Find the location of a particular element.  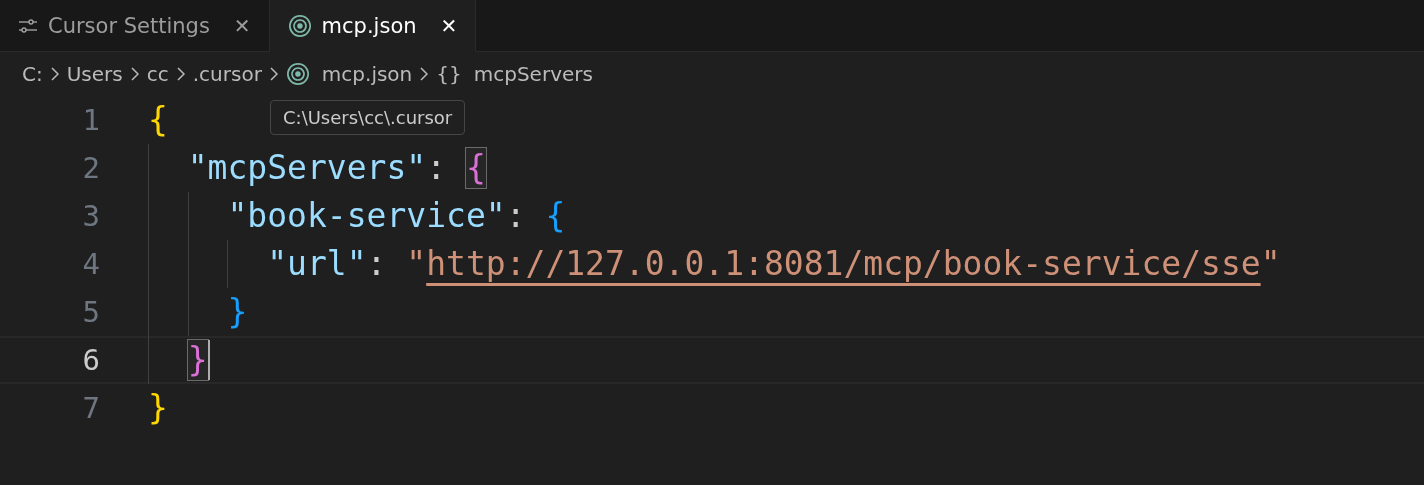

editor-tab: mcp.json ✕ is located at coordinates (373, 26).